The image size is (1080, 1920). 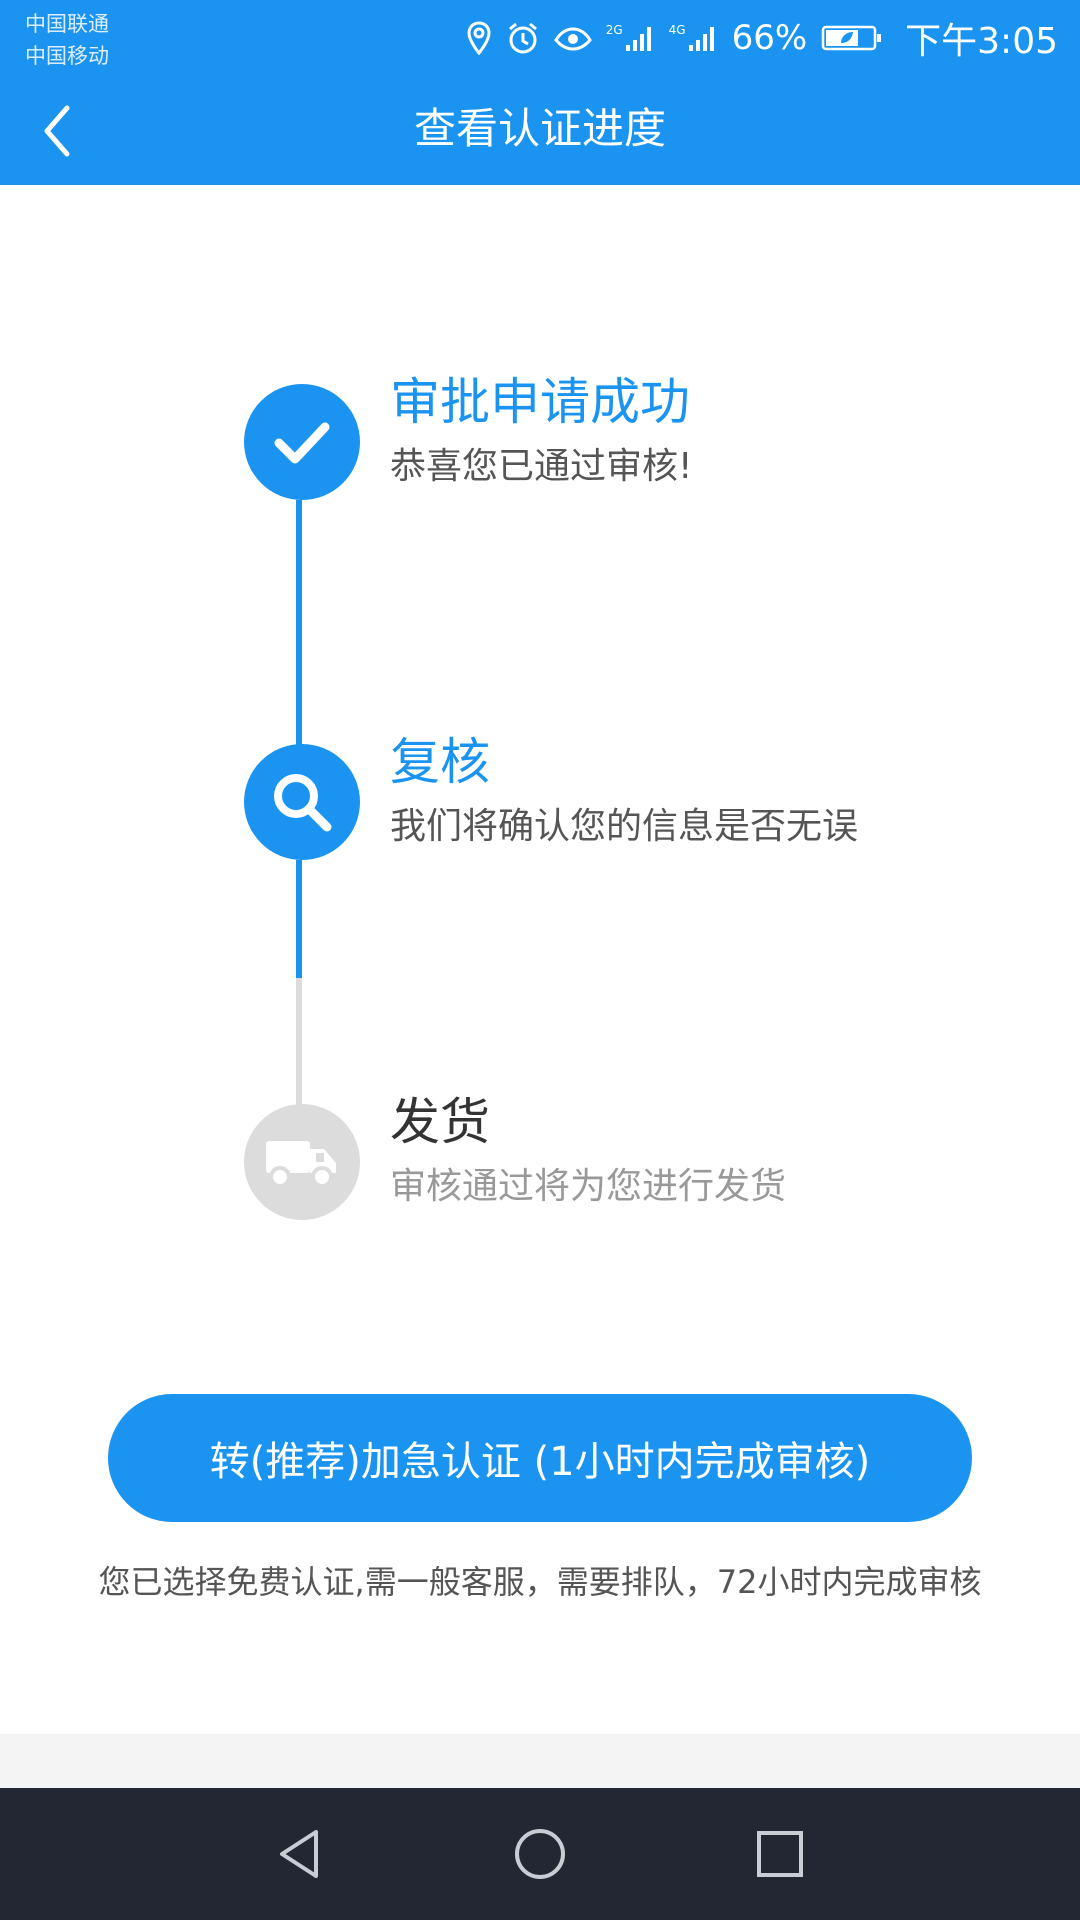 I want to click on search-icon, so click(x=303, y=803).